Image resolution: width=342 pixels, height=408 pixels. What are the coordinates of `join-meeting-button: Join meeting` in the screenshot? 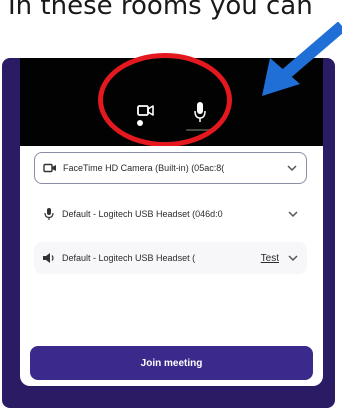 It's located at (171, 363).